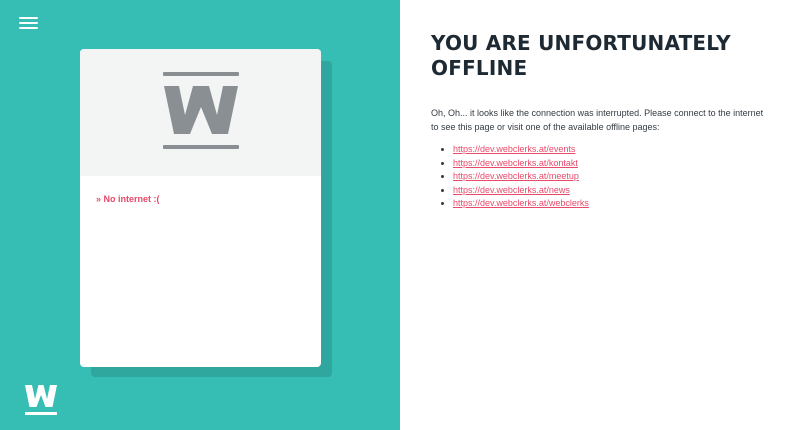 The width and height of the screenshot is (800, 430). What do you see at coordinates (610, 191) in the screenshot?
I see `list-item: https://dev.webclerks.at/news` at bounding box center [610, 191].